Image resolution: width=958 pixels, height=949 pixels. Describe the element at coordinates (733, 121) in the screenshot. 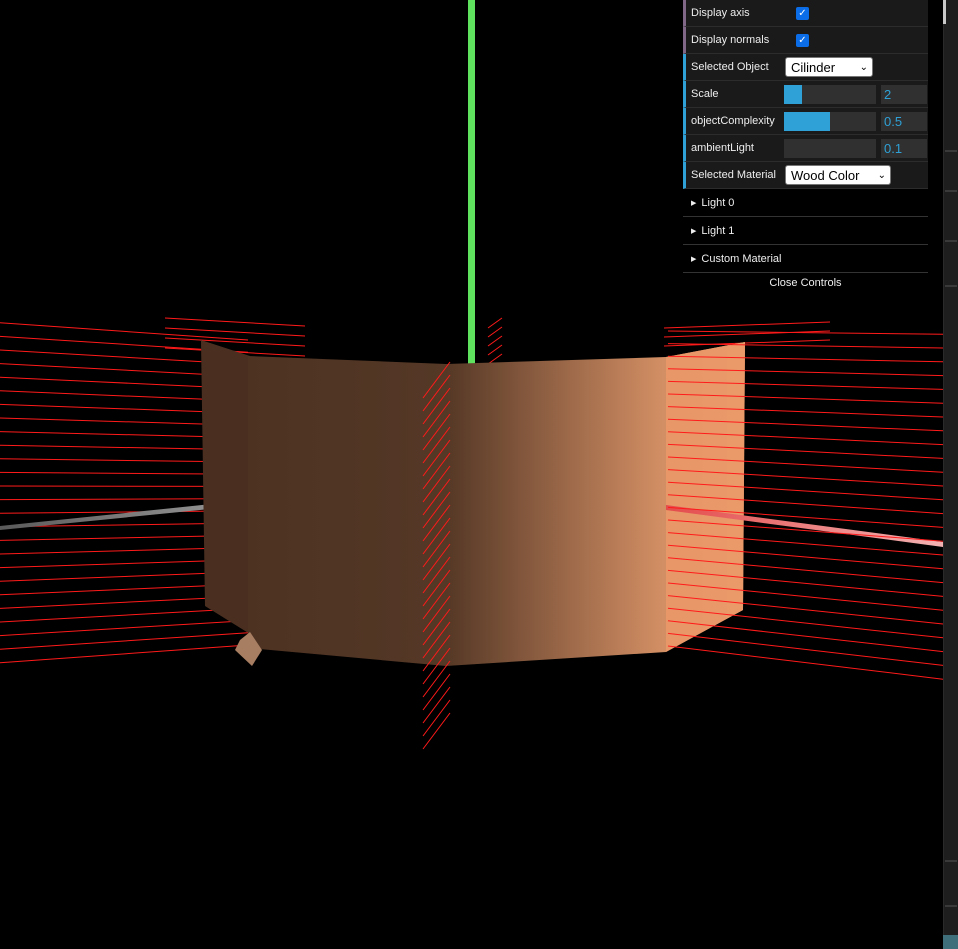

I see `object-complexity-label: objectComplexity` at that location.